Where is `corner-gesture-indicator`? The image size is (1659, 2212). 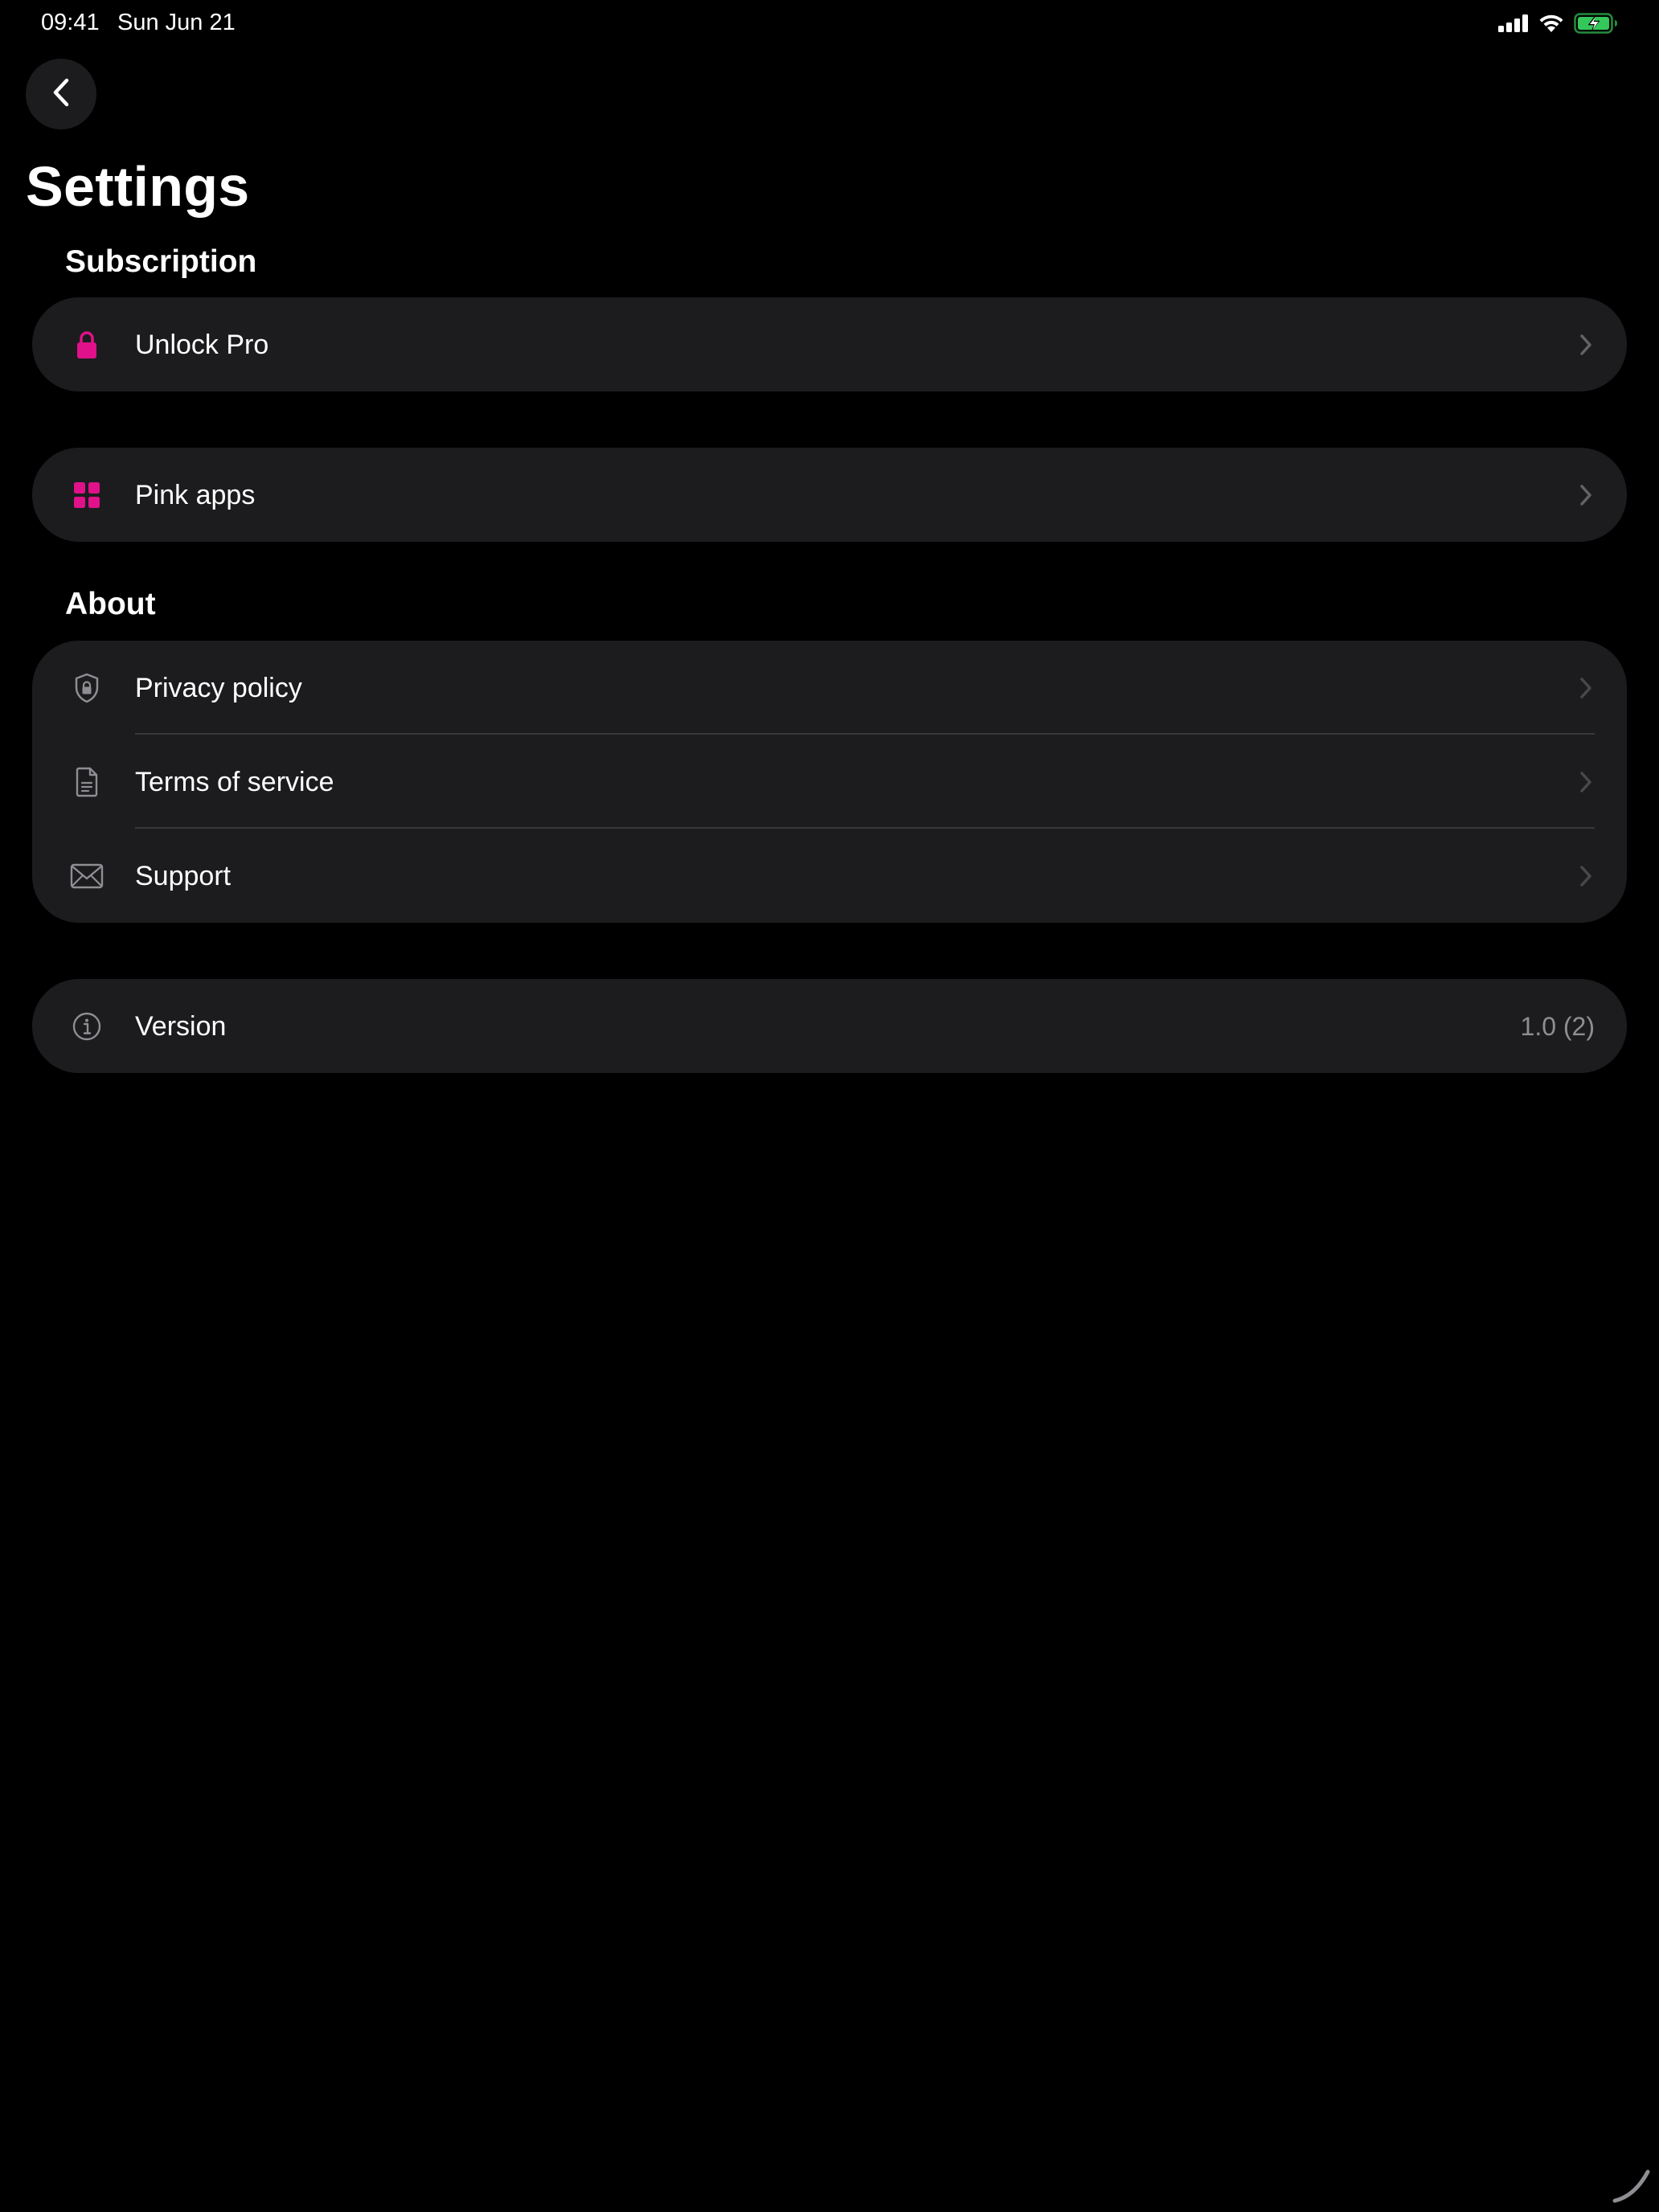 corner-gesture-indicator is located at coordinates (1632, 2185).